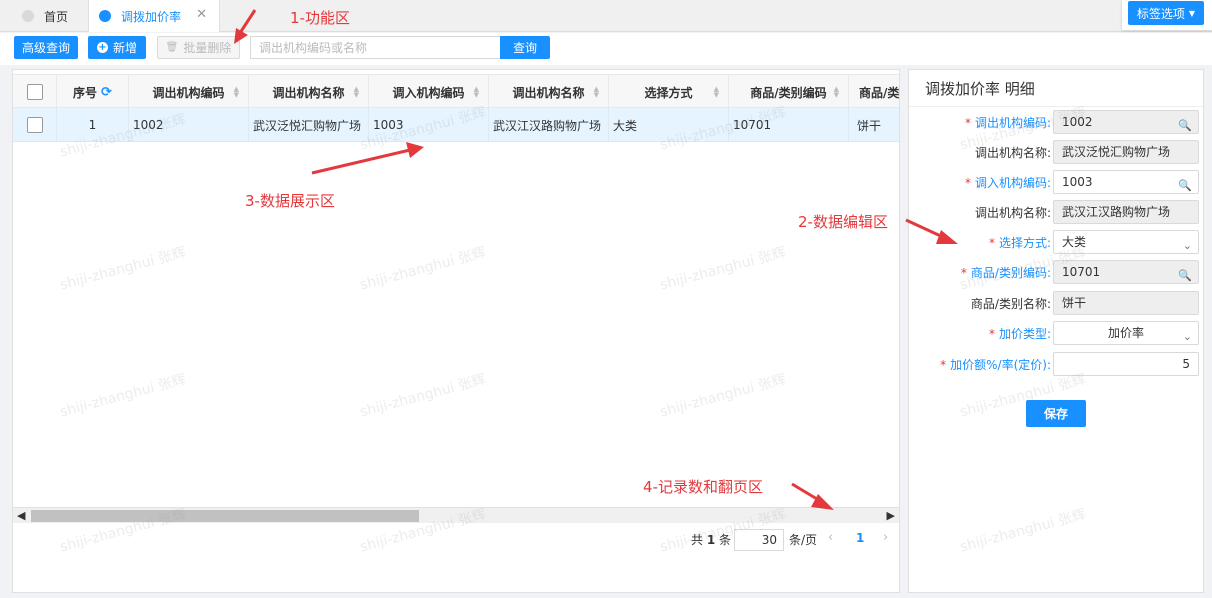 The height and width of the screenshot is (598, 1212). What do you see at coordinates (1126, 364) in the screenshot?
I see `markup-rate-input: 5` at bounding box center [1126, 364].